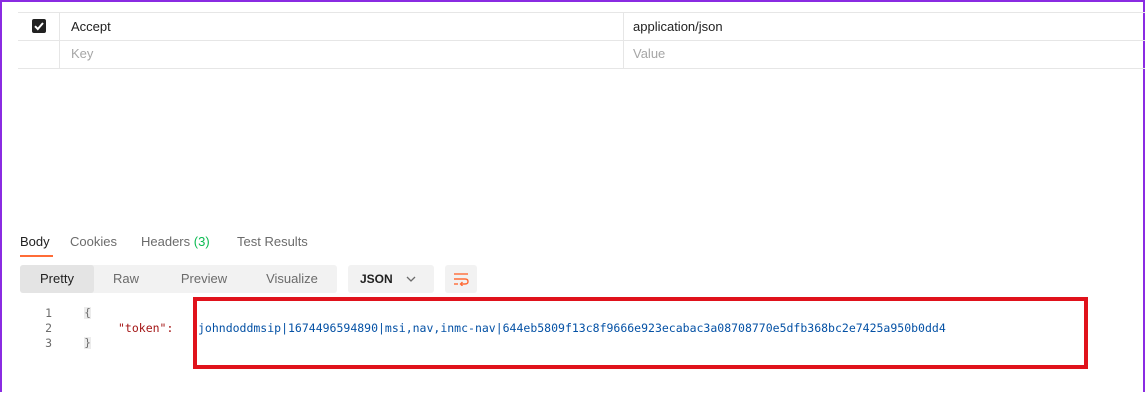 This screenshot has width=1145, height=394. I want to click on line-number: 3, so click(48, 343).